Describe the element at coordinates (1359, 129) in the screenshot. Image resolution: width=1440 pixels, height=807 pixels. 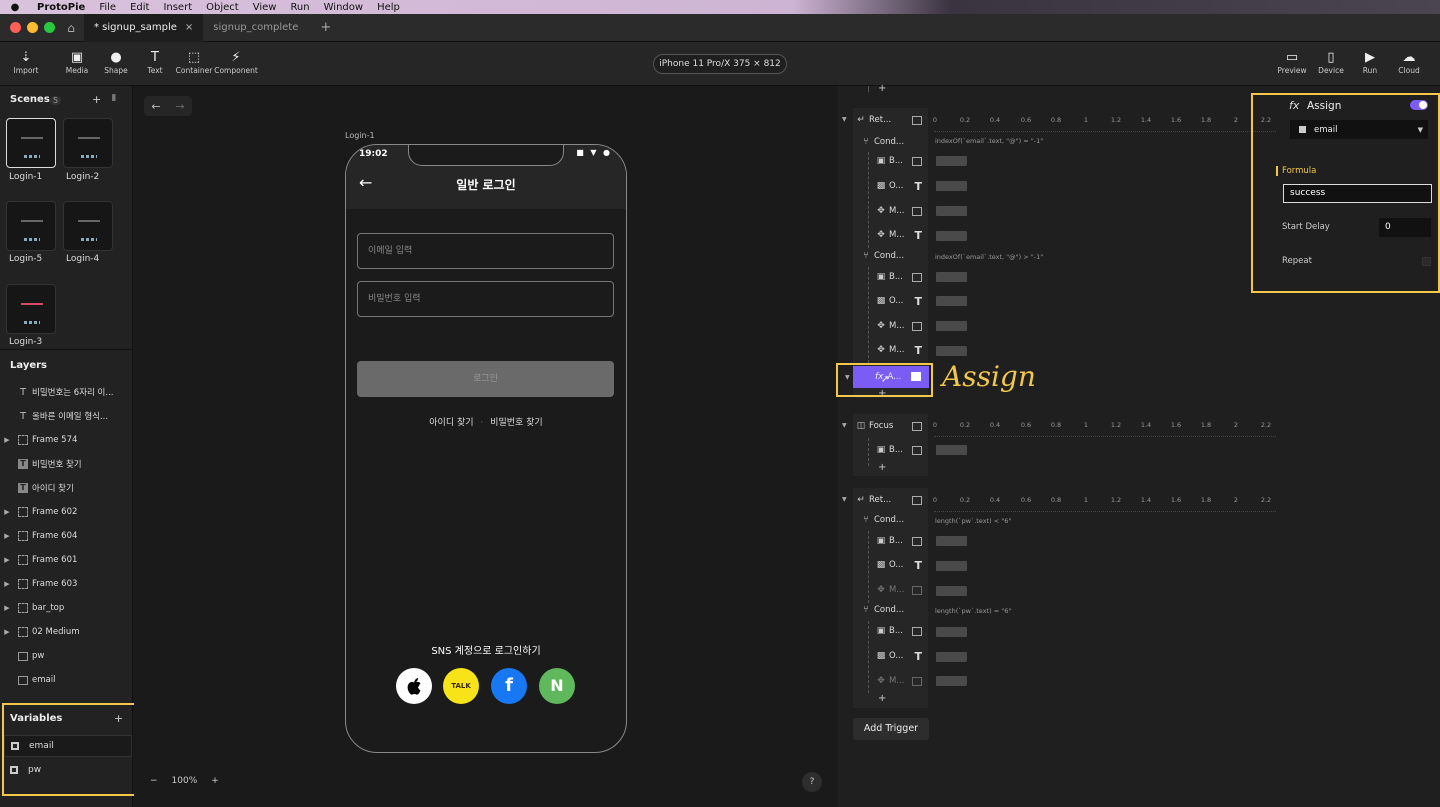
I see `variable-select: email ▼` at that location.